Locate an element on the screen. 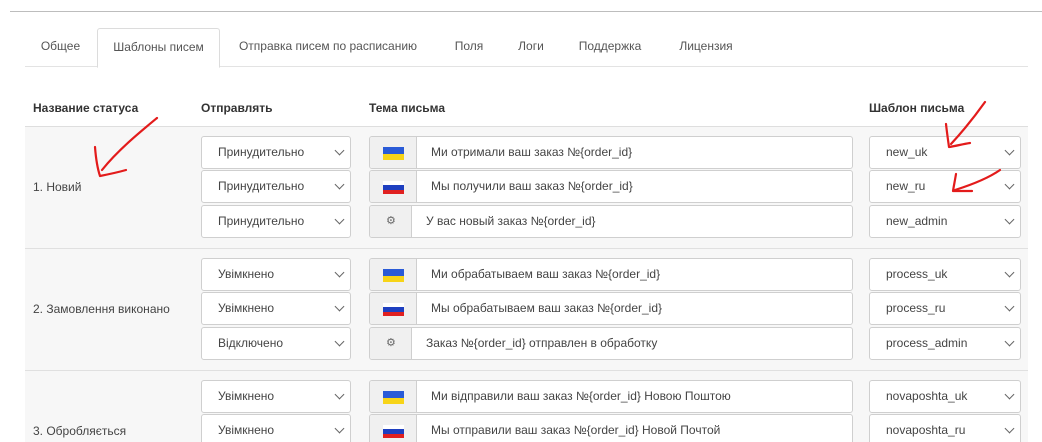  subject-input: Мы получили ваш заказ №{order_id} is located at coordinates (611, 186).